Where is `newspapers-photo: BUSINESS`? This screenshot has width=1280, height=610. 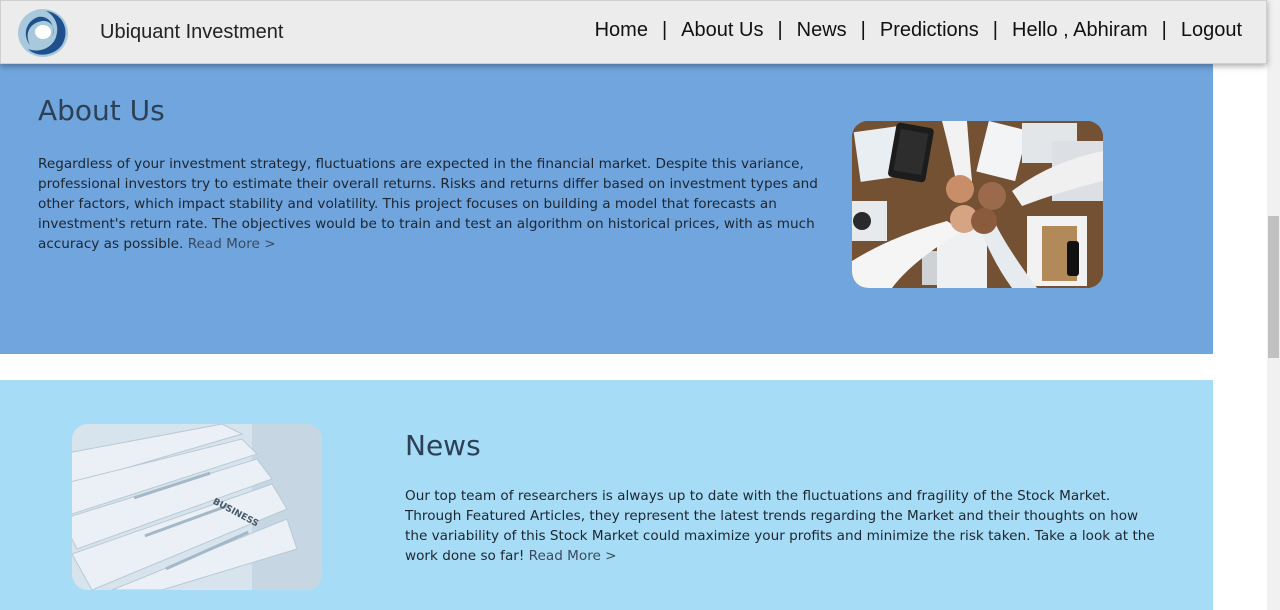
newspapers-photo: BUSINESS is located at coordinates (197, 507).